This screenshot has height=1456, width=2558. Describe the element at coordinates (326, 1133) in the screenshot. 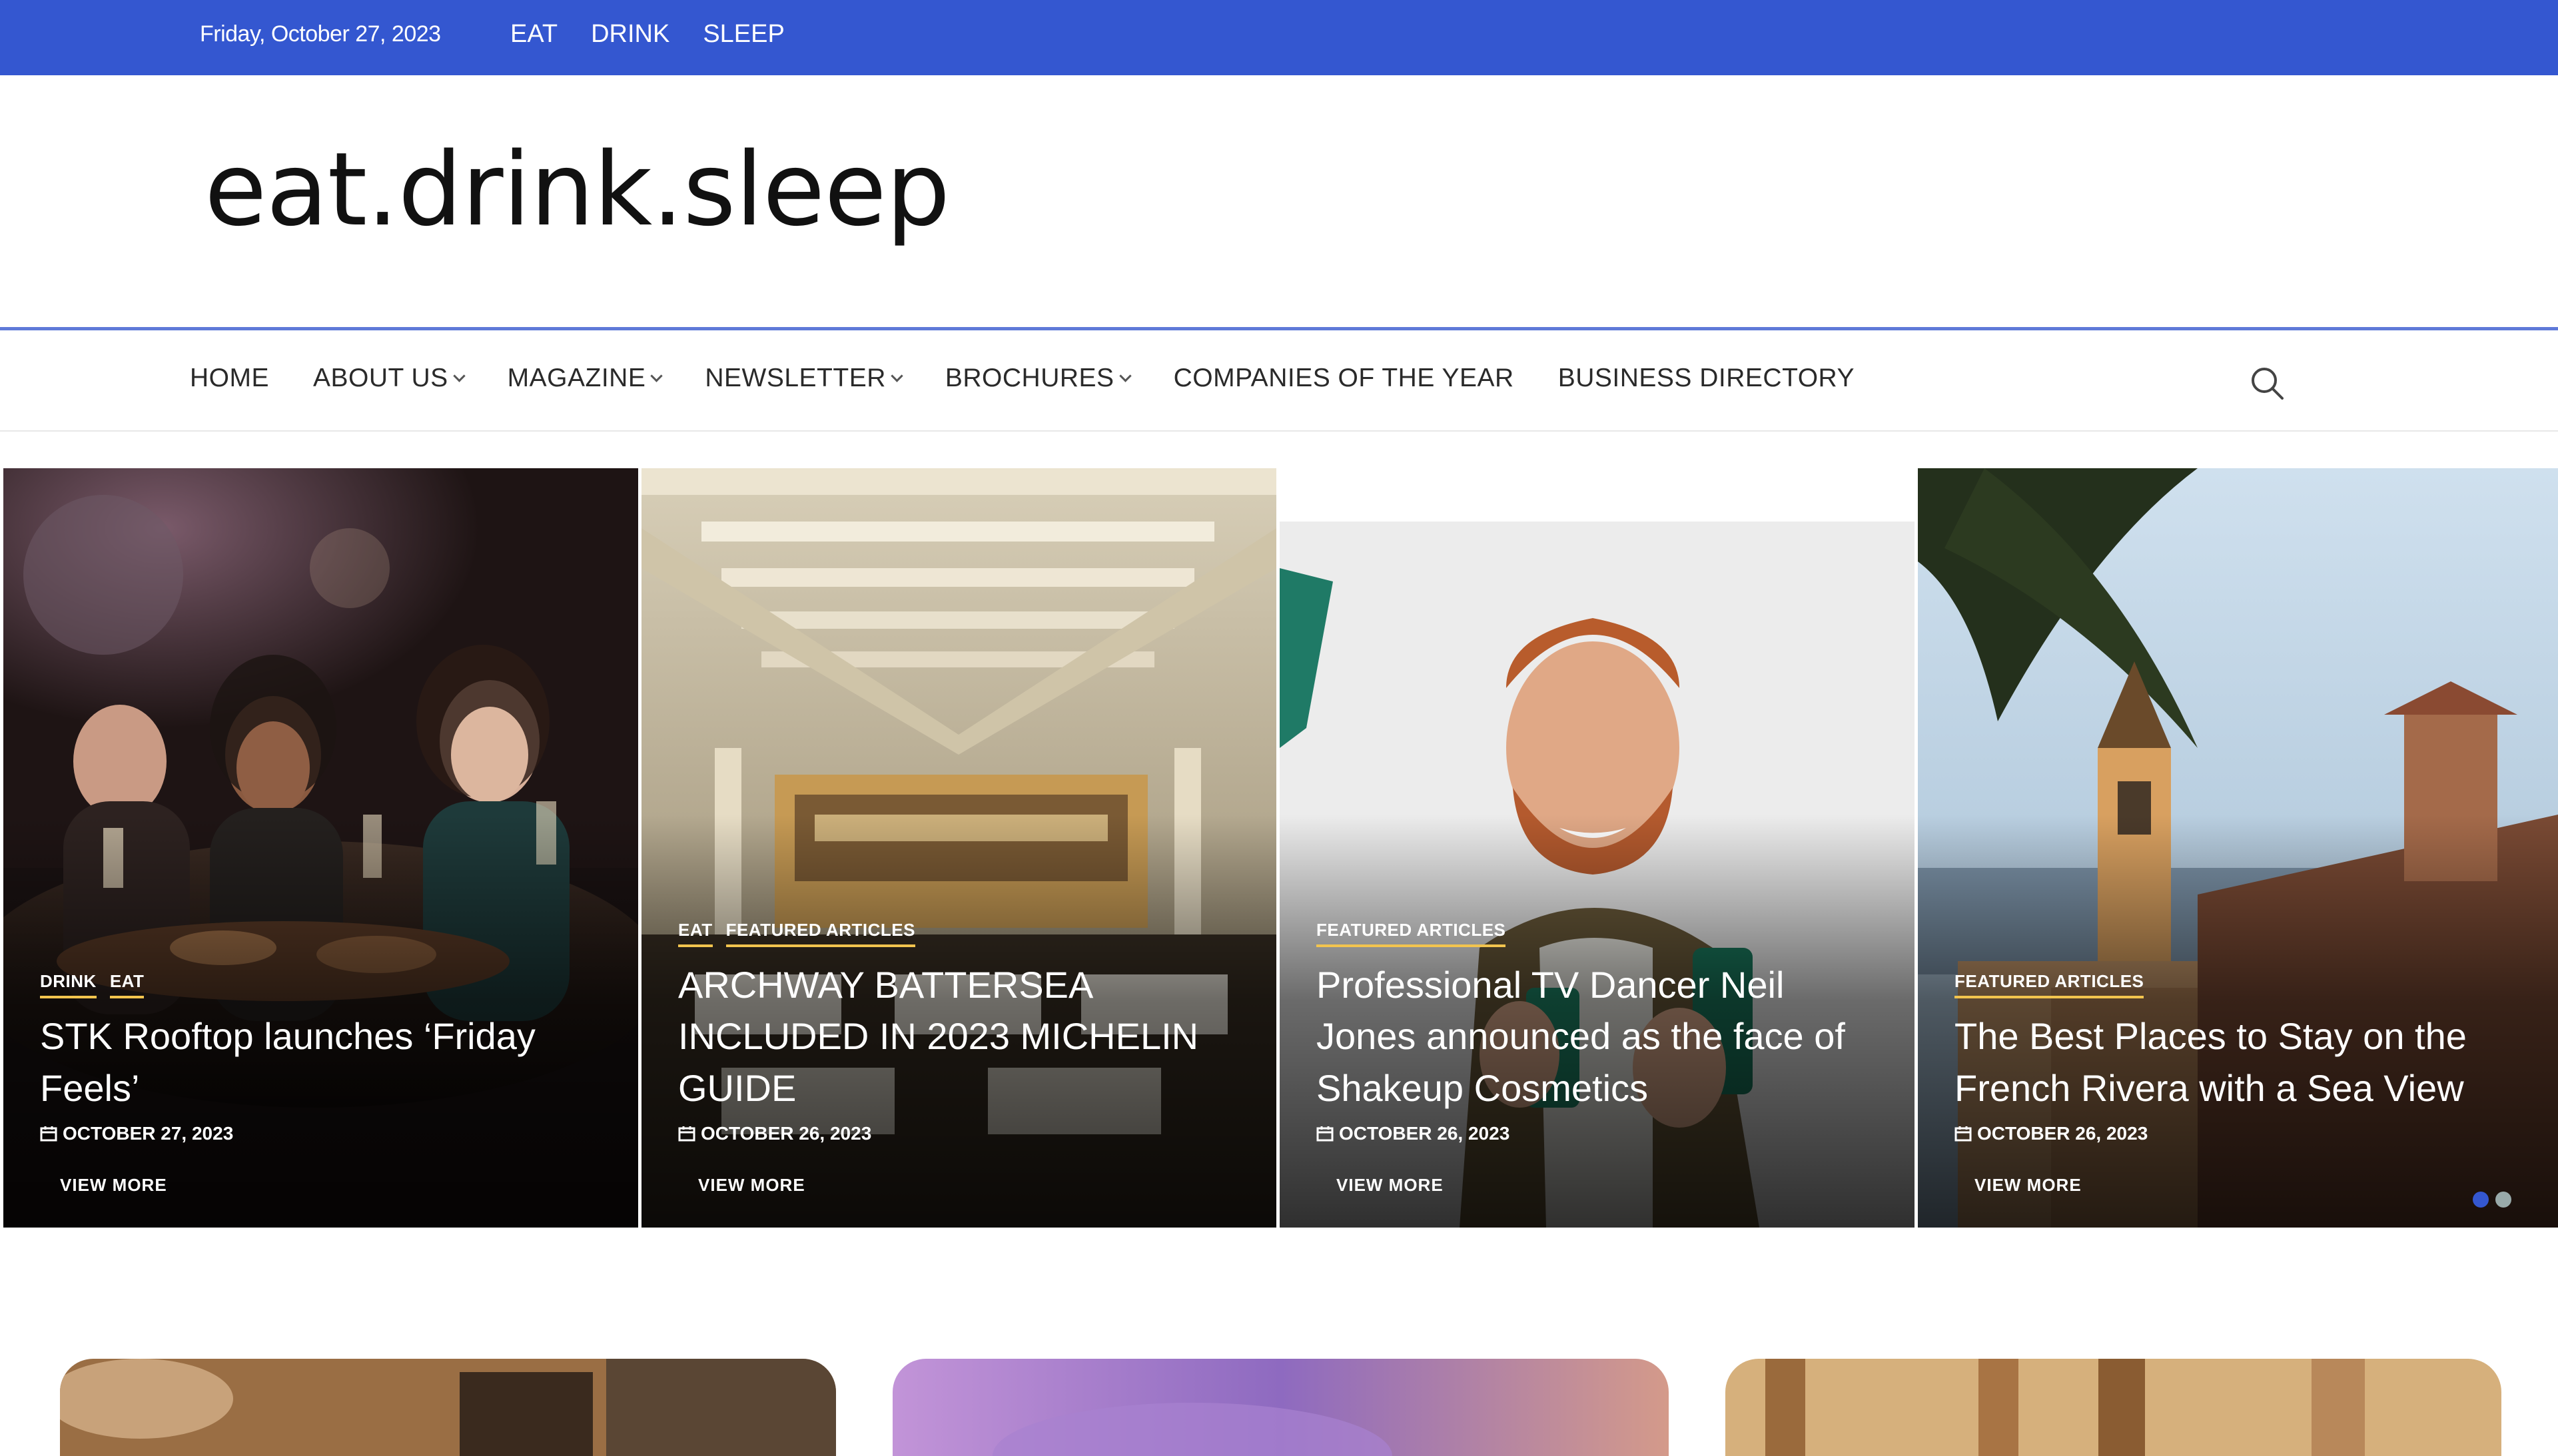

I see `slide-date: OCTOBER 27, 2023` at that location.